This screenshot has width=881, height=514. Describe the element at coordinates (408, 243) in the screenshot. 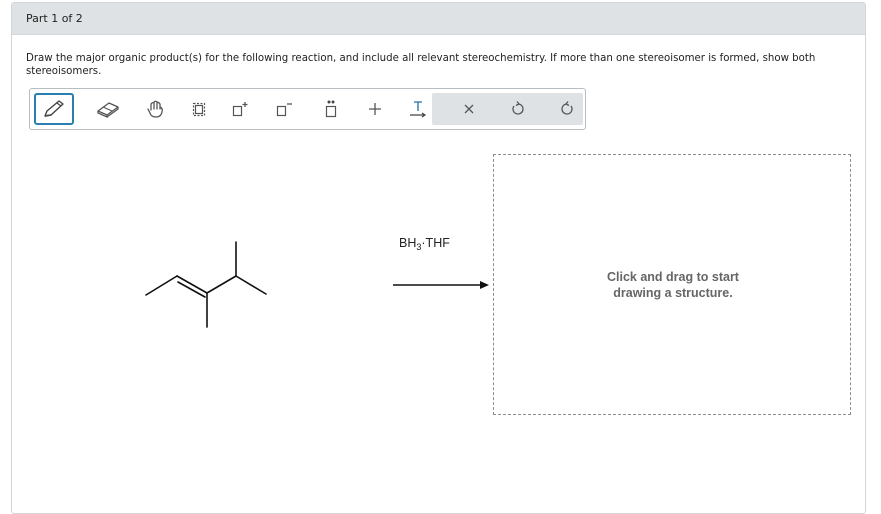

I see `reagent-main: BH` at that location.